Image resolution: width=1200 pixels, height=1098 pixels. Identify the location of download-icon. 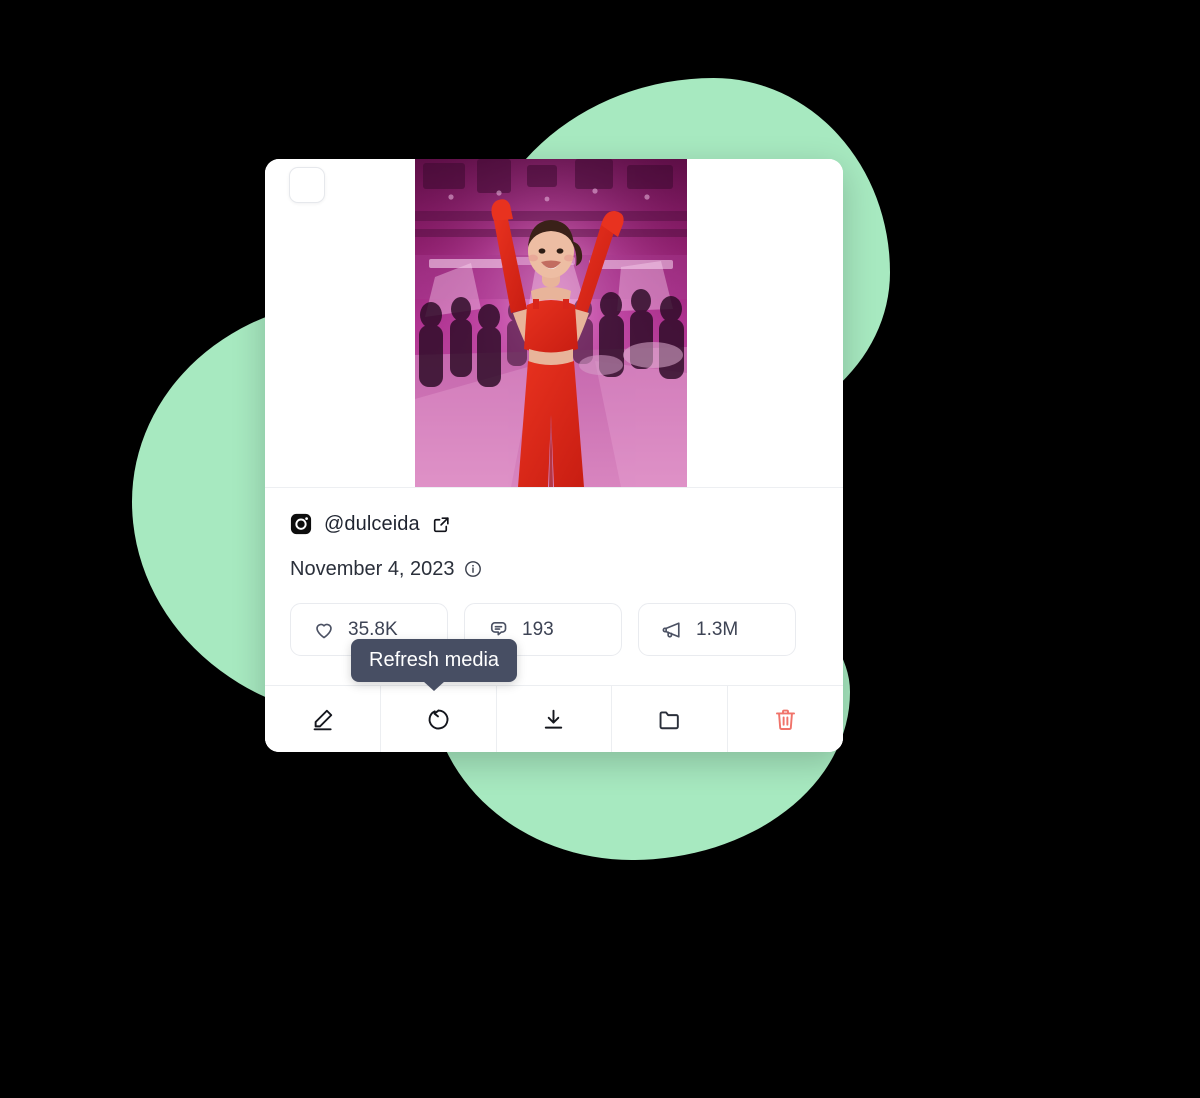
(554, 719).